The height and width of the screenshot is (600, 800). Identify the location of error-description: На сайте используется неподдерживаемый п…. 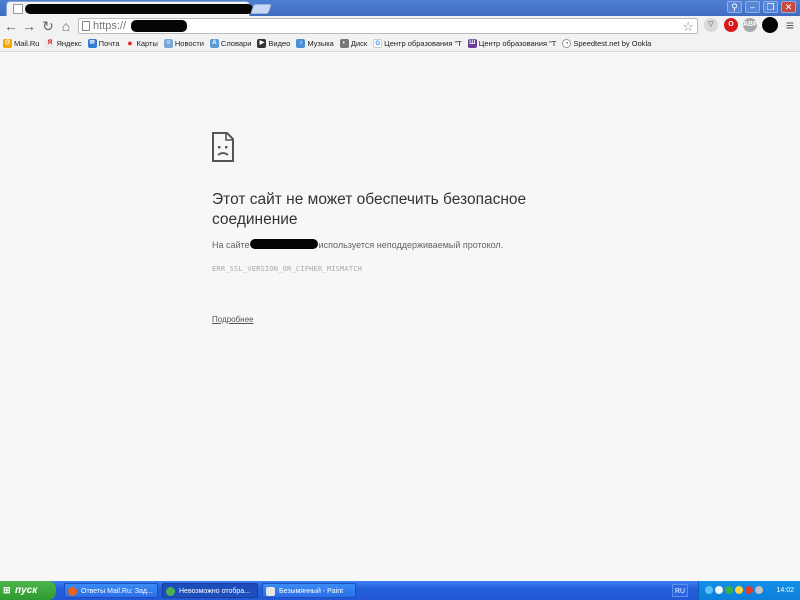
(357, 244).